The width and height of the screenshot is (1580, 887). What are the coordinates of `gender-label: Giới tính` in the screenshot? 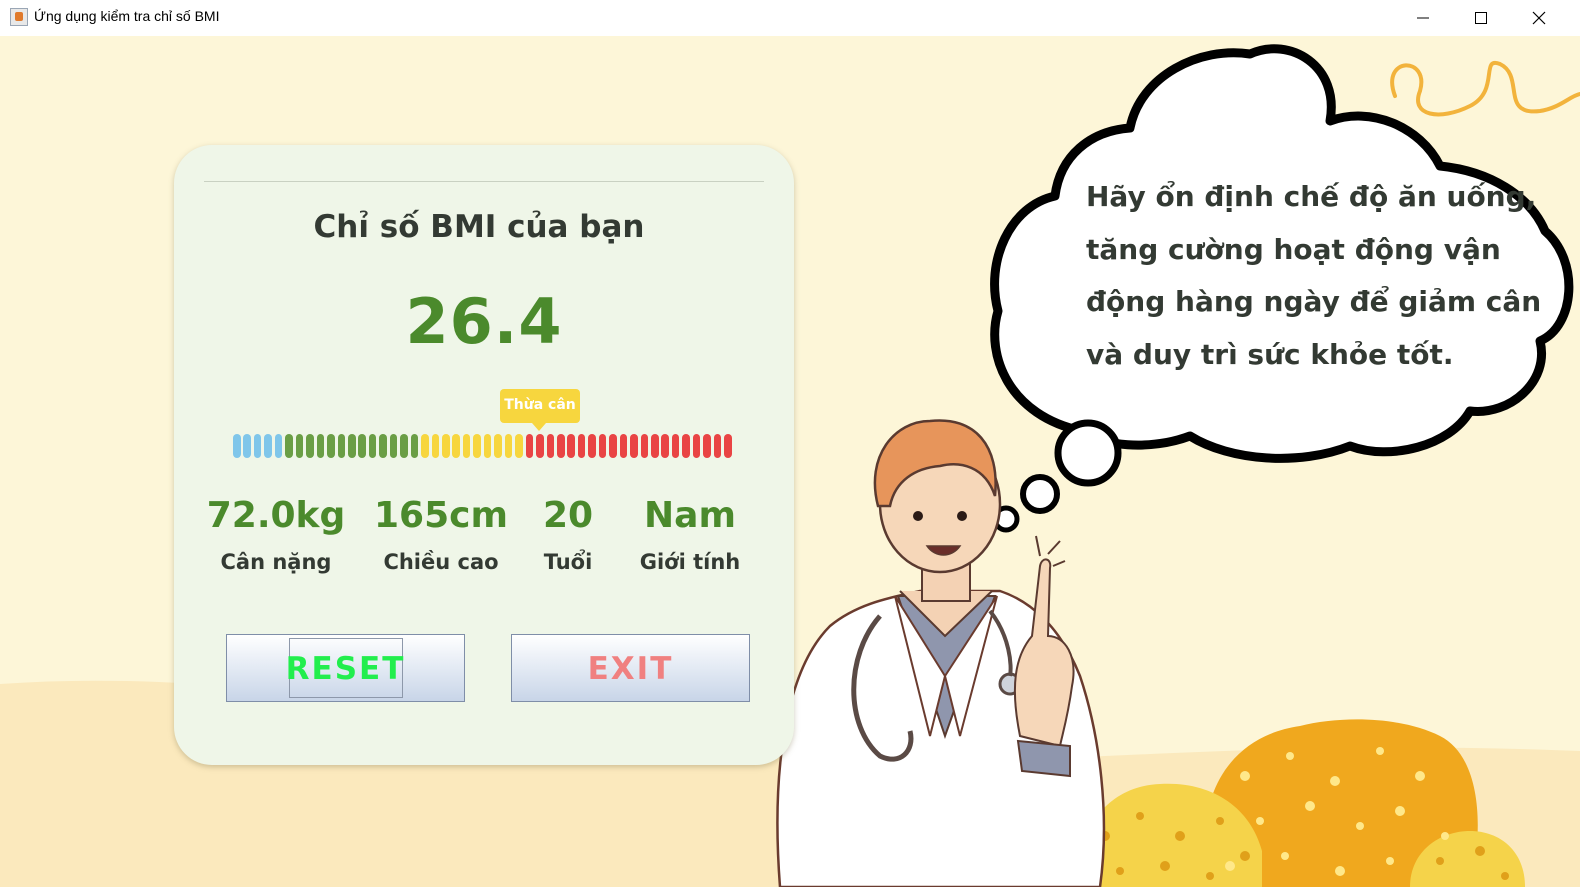 It's located at (690, 562).